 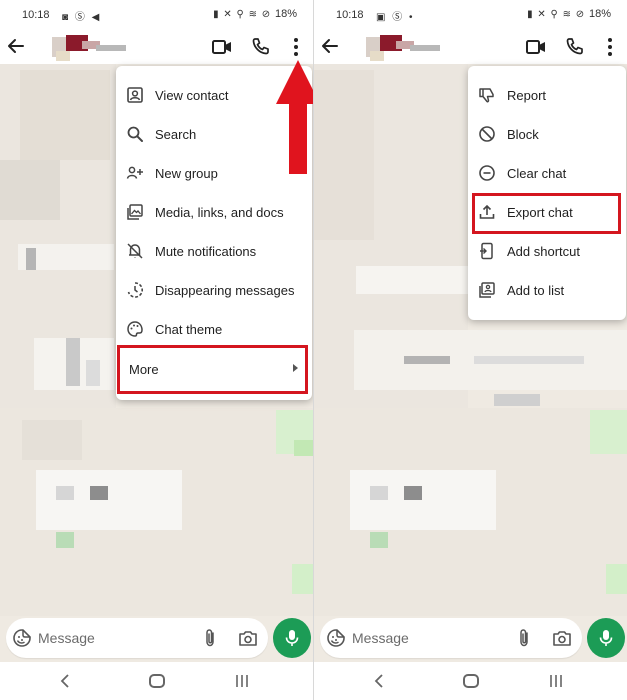 What do you see at coordinates (156, 15) in the screenshot?
I see `status-bar: 10:18 ◙ Ⓢ ◀ ▮ ✕ ⚲ ≋ ⊘ 18%` at bounding box center [156, 15].